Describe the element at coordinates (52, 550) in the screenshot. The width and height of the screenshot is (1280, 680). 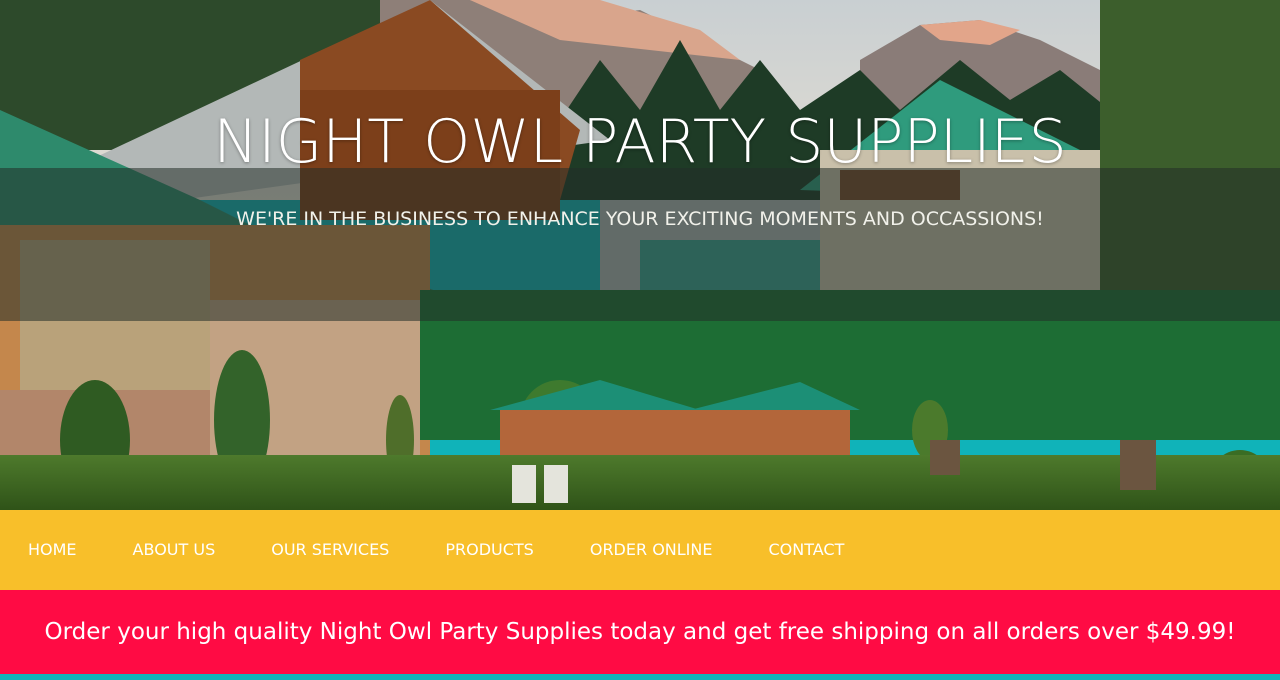
I see `nav-home: HOME` at that location.